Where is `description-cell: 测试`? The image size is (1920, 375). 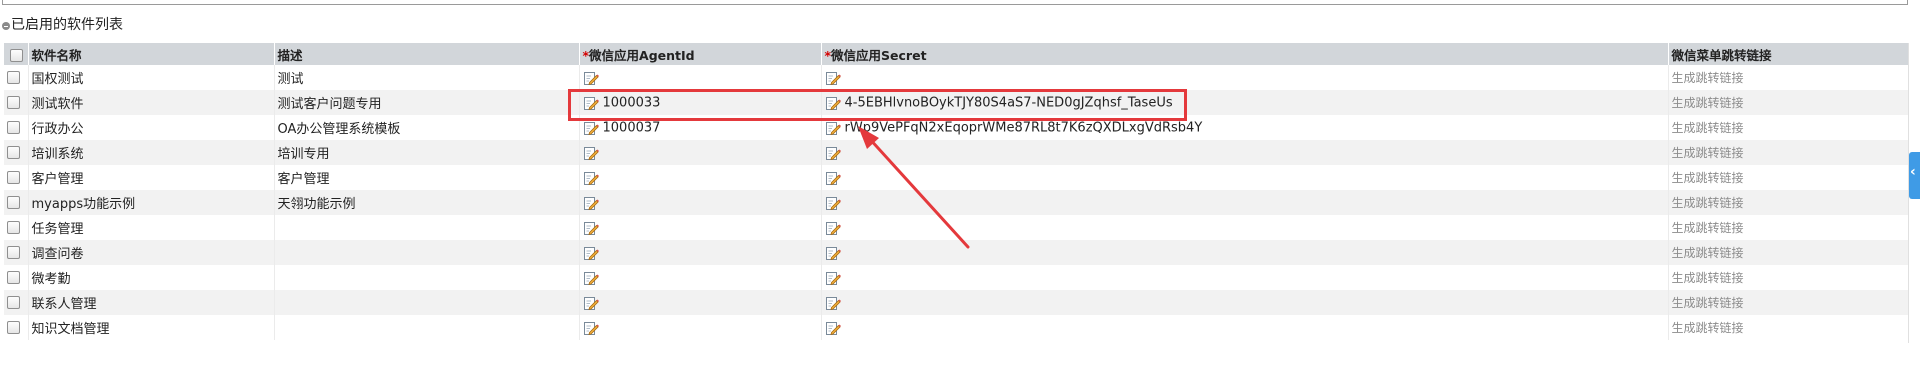
description-cell: 测试 is located at coordinates (427, 77).